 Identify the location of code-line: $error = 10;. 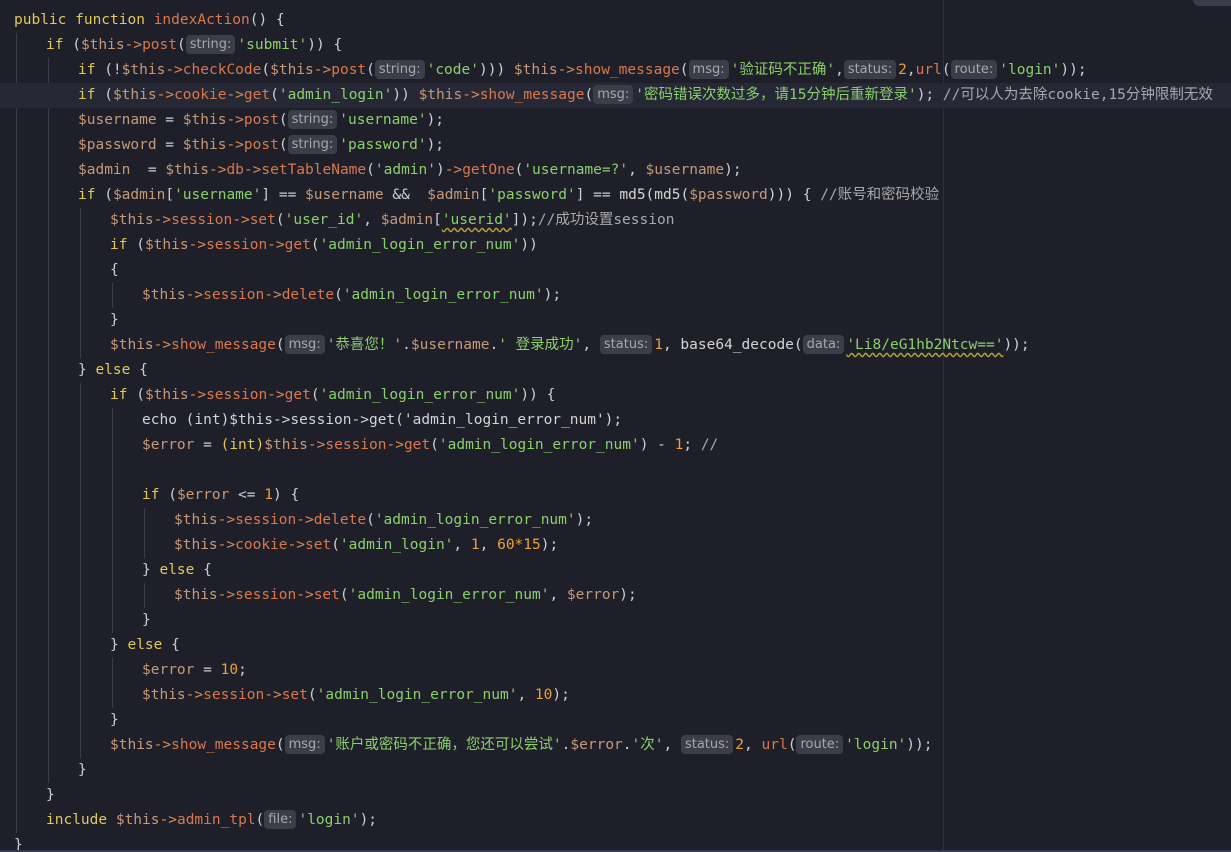
(123, 670).